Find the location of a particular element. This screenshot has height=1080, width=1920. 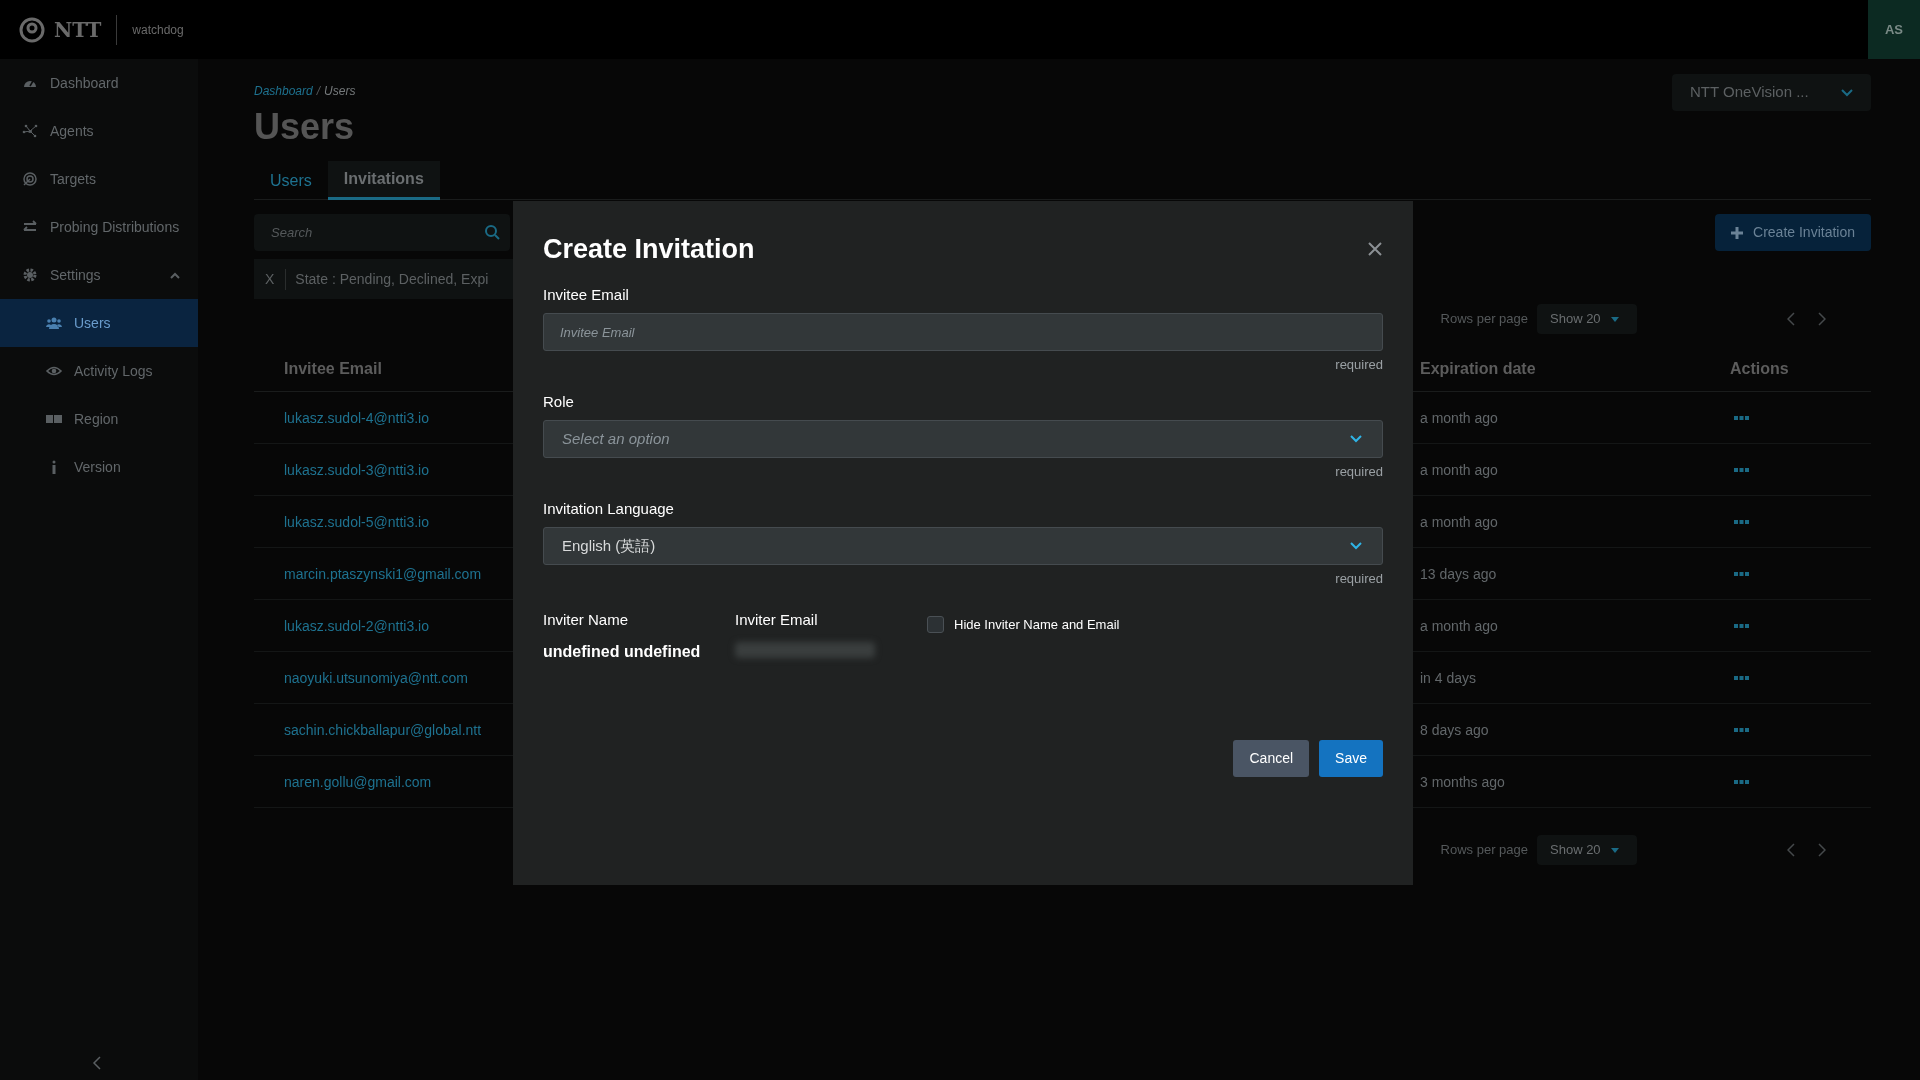

network-icon is located at coordinates (30, 131).